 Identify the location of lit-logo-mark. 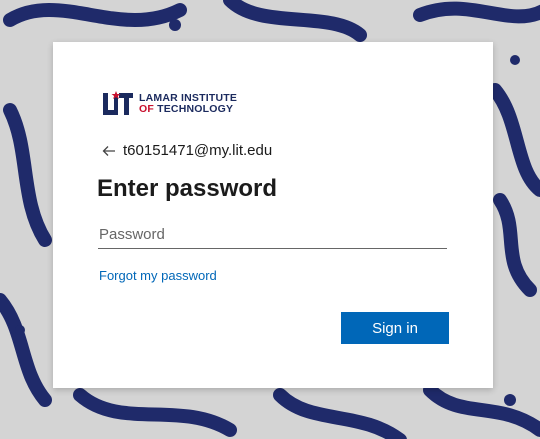
(118, 103).